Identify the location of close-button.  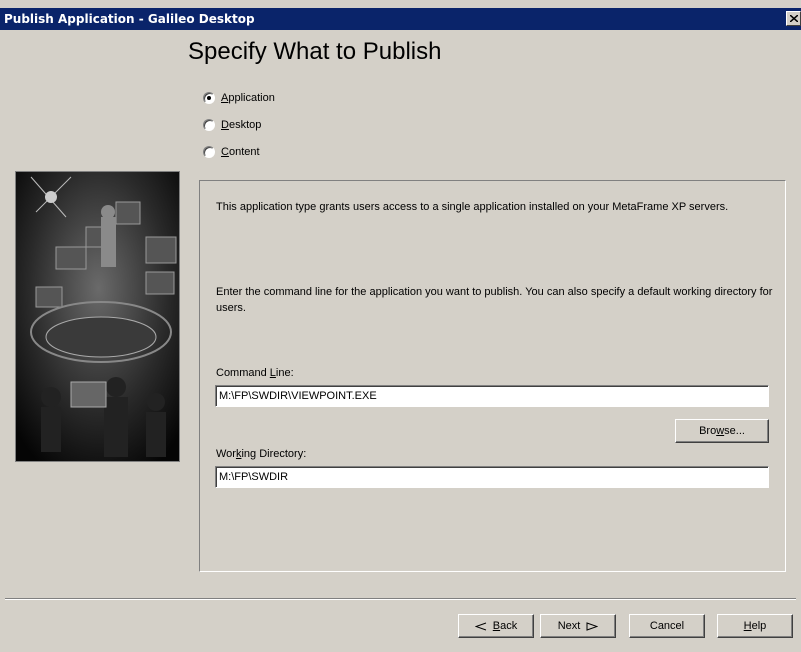
(793, 18).